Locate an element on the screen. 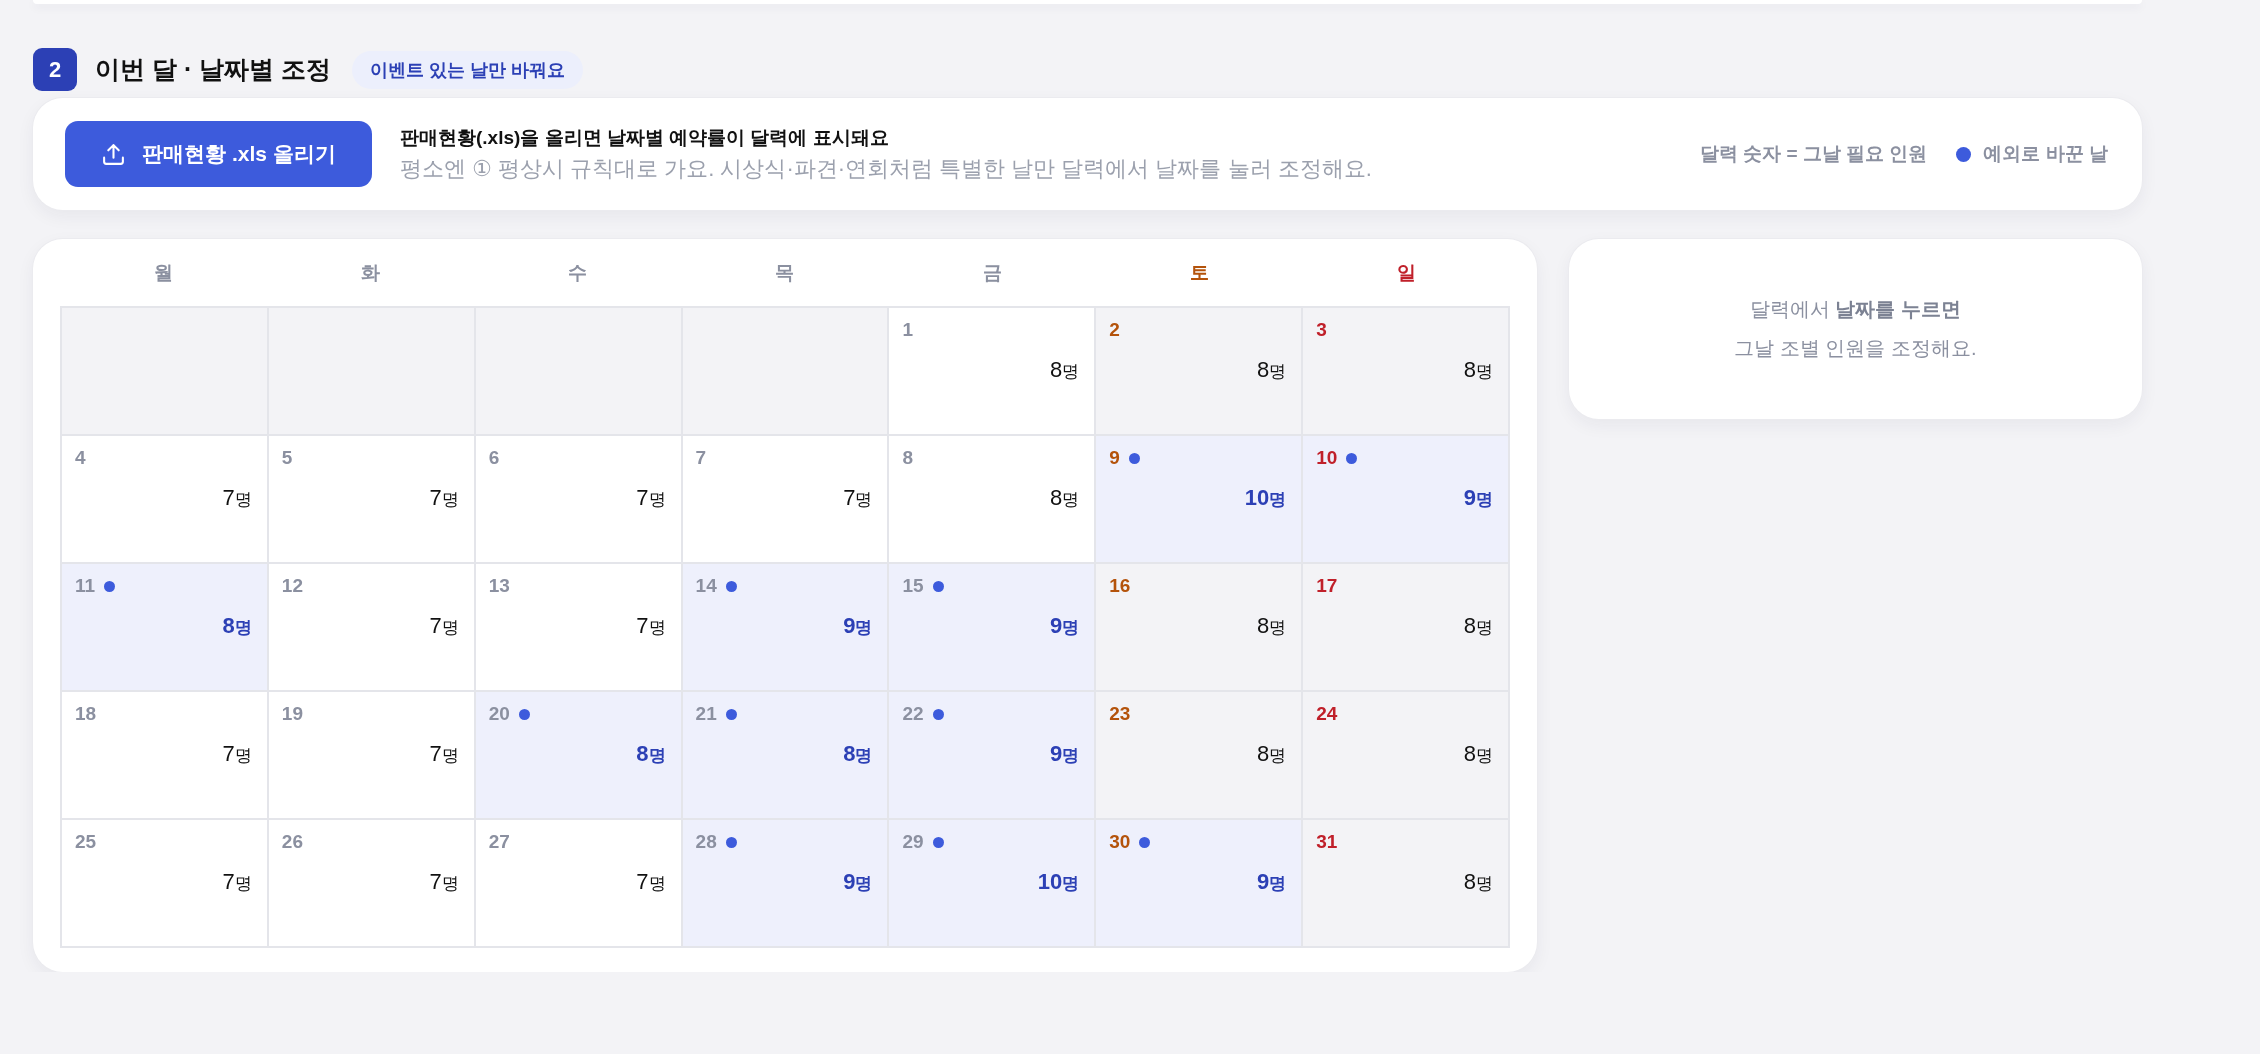 The image size is (2260, 1054). calendar-day-cell: 29 10명 is located at coordinates (993, 884).